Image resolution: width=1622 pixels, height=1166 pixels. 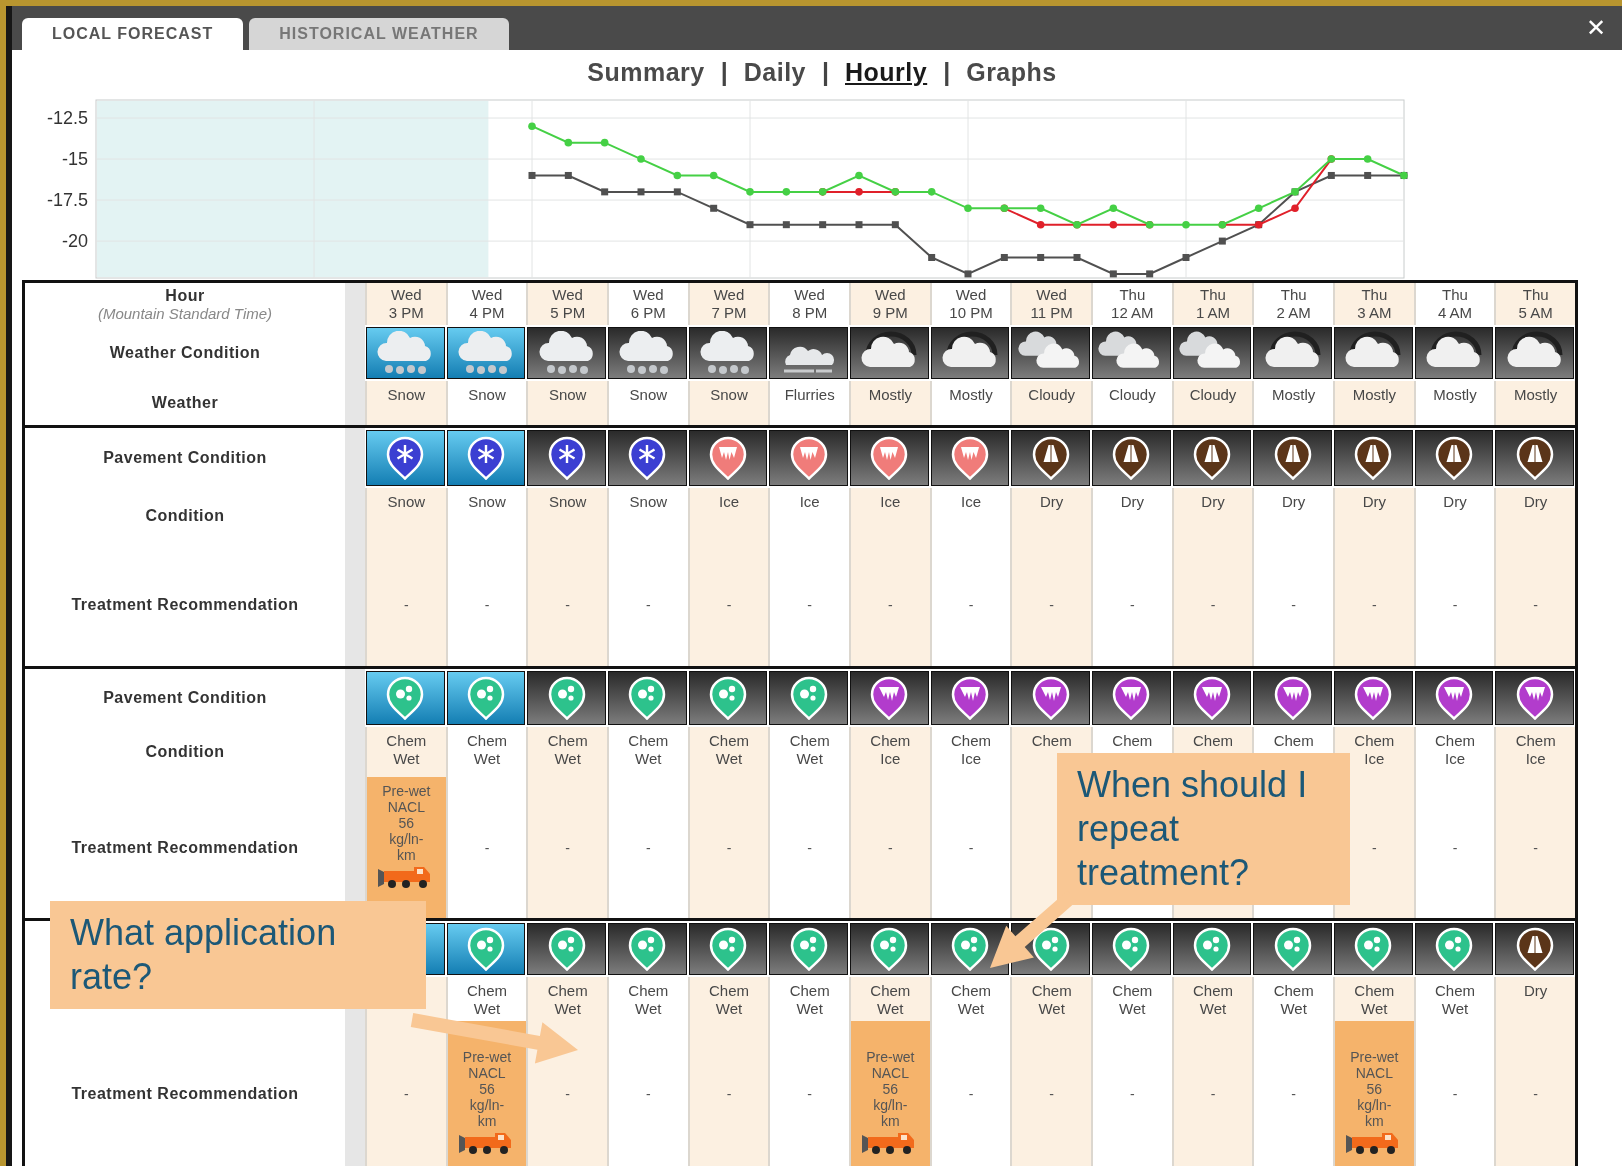 What do you see at coordinates (890, 1089) in the screenshot?
I see `treatment-text: Pre-wet NACL 56 kg/ln-km` at bounding box center [890, 1089].